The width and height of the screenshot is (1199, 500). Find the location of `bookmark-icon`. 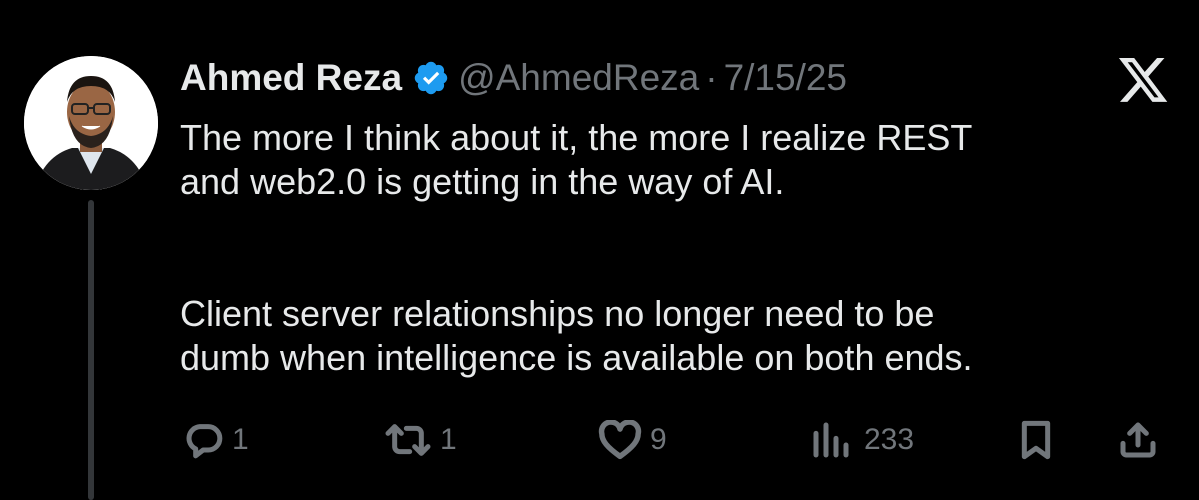

bookmark-icon is located at coordinates (1036, 440).